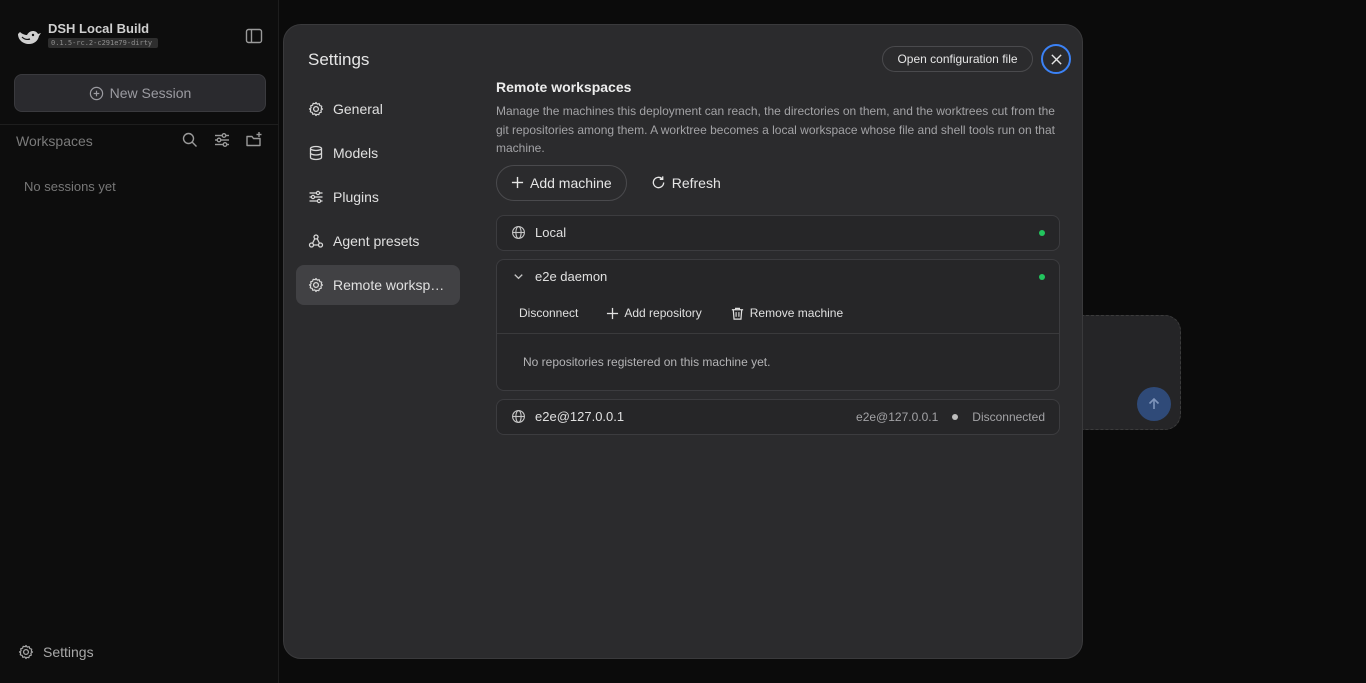  I want to click on machine-card-local: Local, so click(778, 232).